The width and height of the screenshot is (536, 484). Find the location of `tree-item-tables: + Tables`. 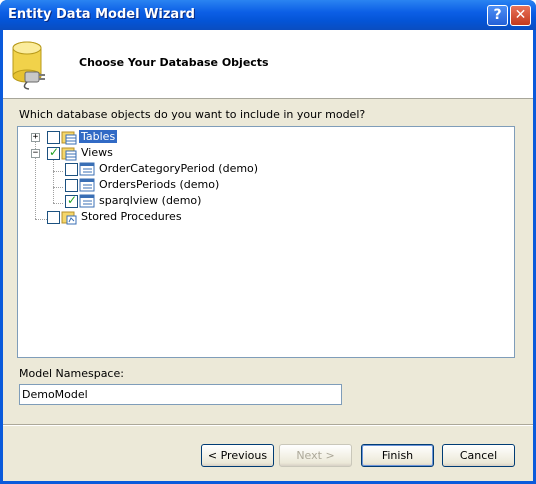

tree-item-tables: + Tables is located at coordinates (266, 137).